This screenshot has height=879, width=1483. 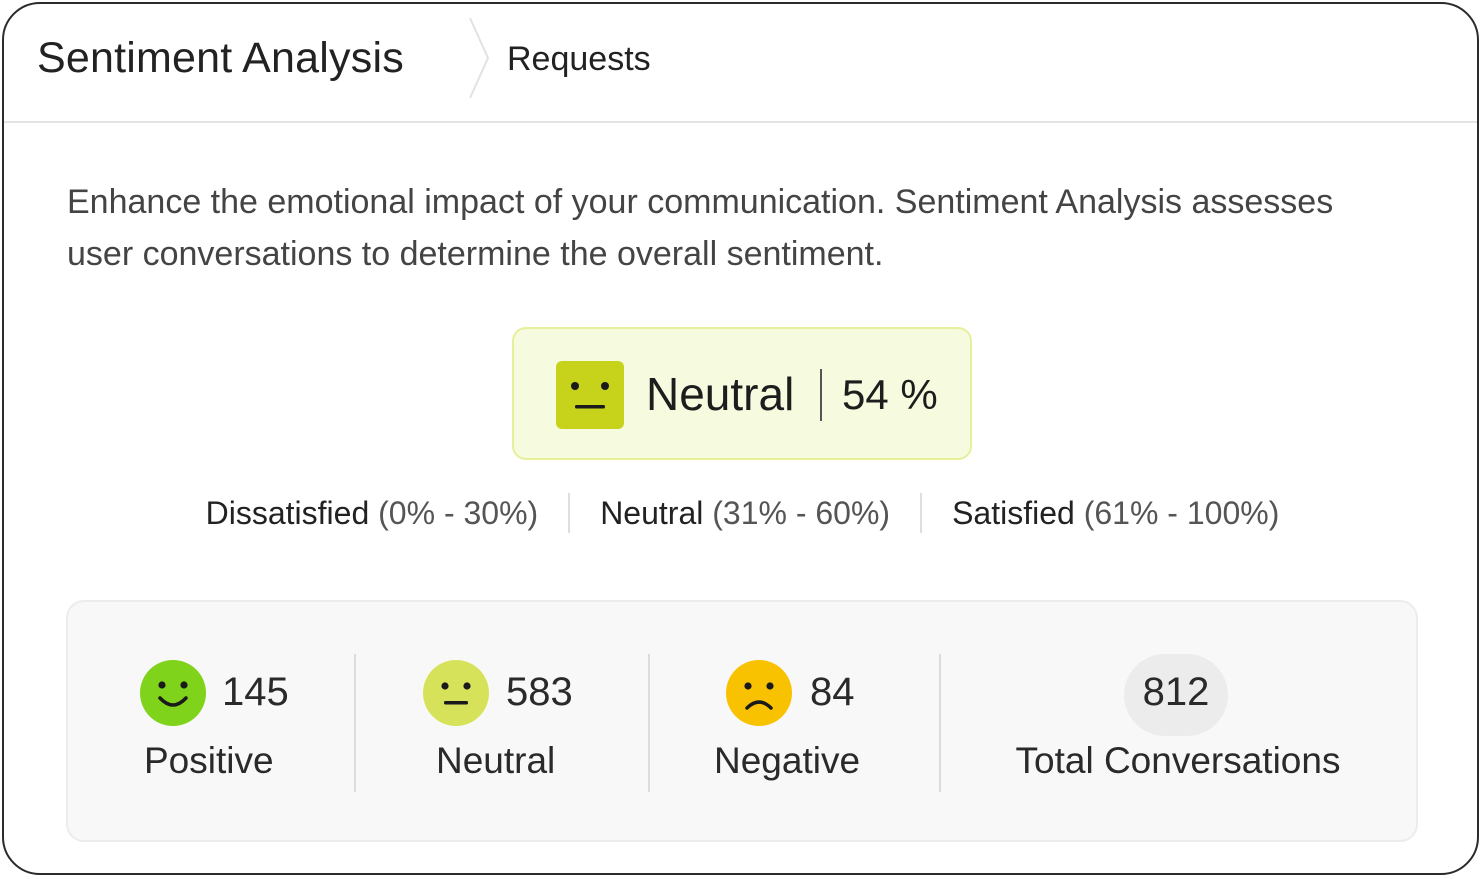 What do you see at coordinates (759, 693) in the screenshot?
I see `sad-face-icon` at bounding box center [759, 693].